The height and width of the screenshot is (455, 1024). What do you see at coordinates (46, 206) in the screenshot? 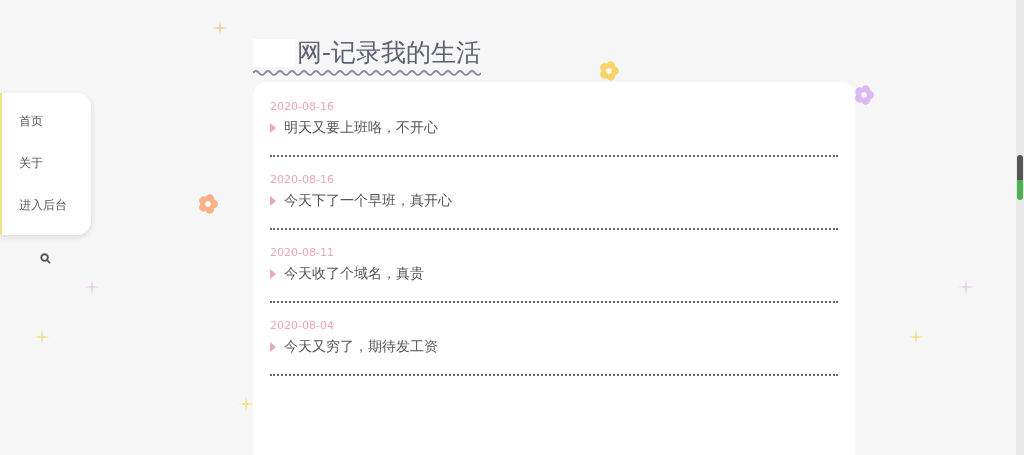
I see `nav-item: 进入后台` at bounding box center [46, 206].